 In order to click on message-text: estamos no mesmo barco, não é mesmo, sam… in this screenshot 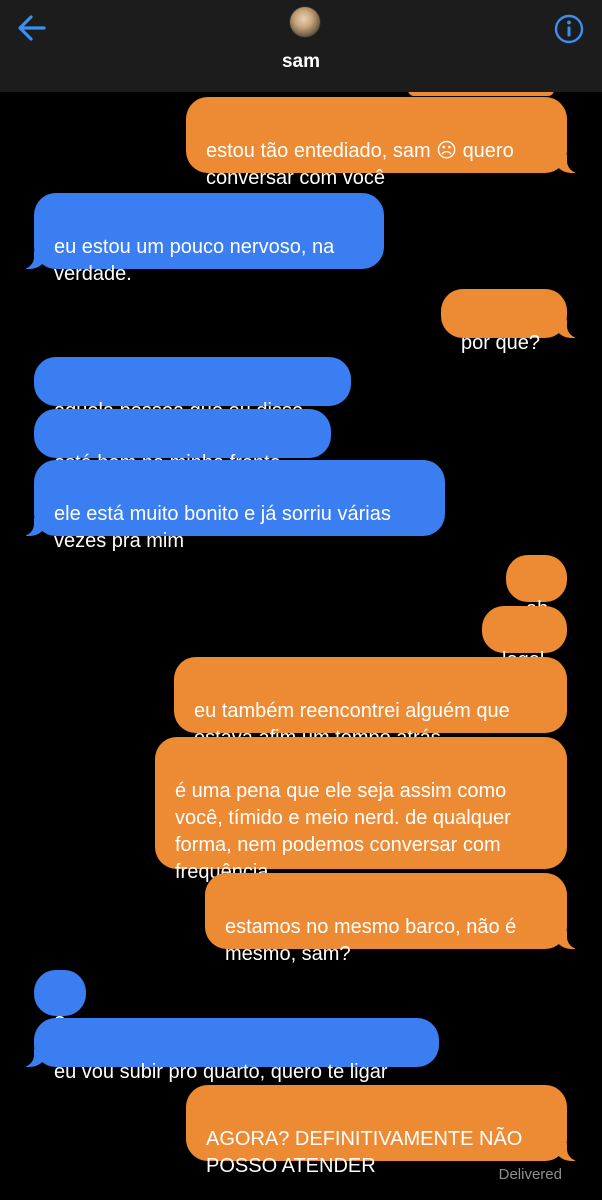, I will do `click(371, 940)`.